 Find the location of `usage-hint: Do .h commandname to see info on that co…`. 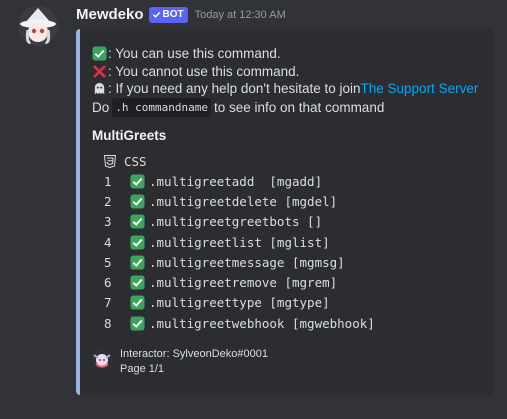

usage-hint: Do .h commandname to see info on that co… is located at coordinates (285, 107).